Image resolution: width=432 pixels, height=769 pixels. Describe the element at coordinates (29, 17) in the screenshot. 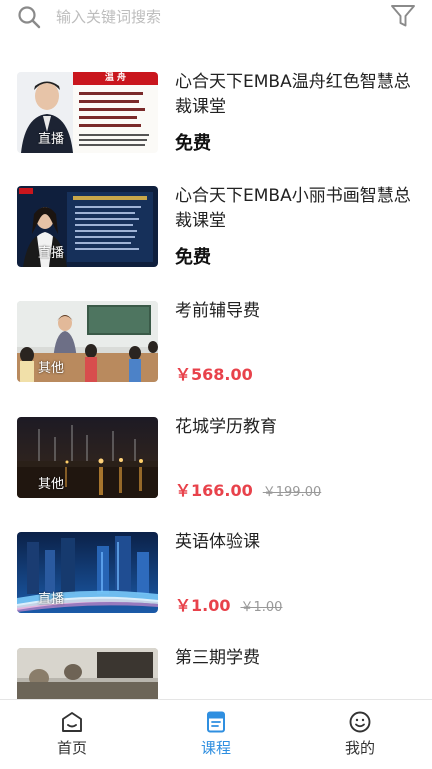

I see `search-icon` at that location.